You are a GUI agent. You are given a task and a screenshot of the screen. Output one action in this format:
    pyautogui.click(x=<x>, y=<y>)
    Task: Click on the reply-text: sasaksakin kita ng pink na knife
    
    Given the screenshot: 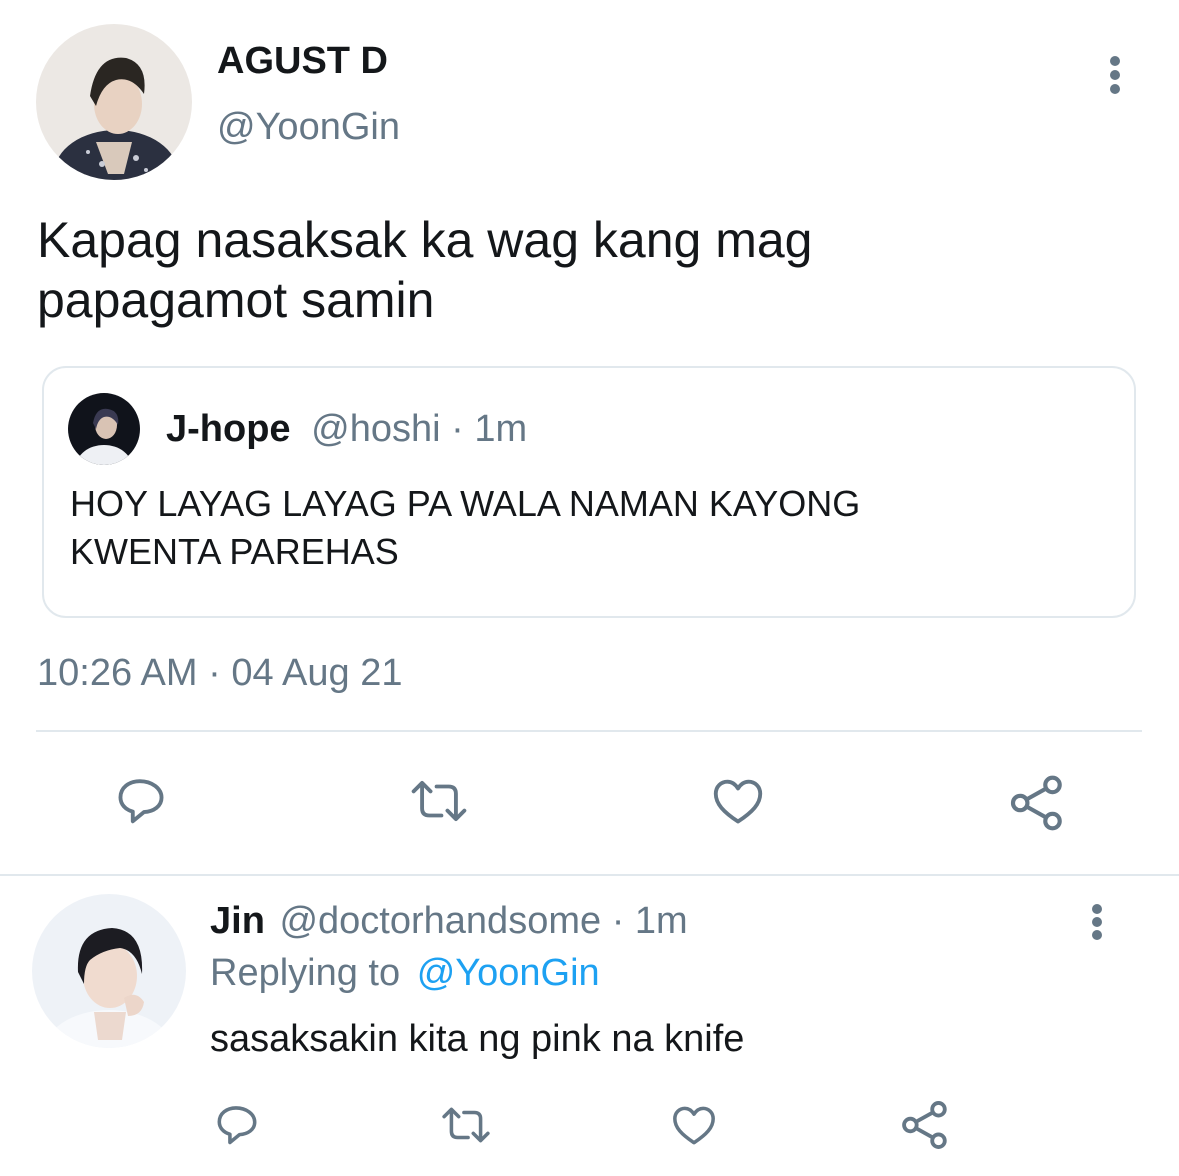 What is the action you would take?
    pyautogui.click(x=477, y=1039)
    